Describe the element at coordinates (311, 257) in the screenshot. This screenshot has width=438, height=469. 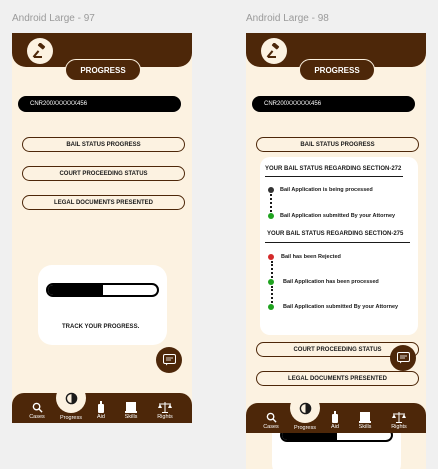
I see `status-step: Bail has been Rejected` at that location.